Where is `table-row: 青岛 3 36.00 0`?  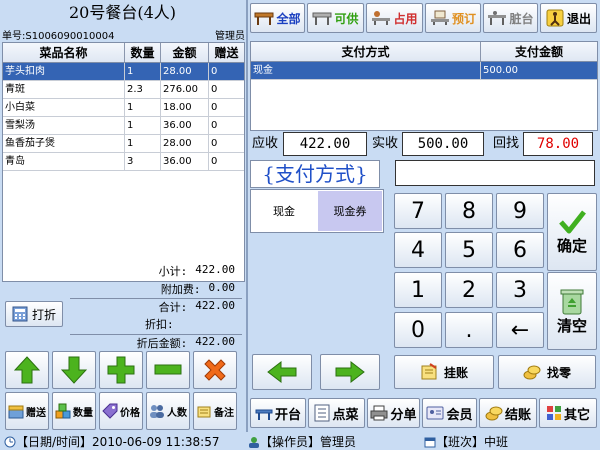 table-row: 青岛 3 36.00 0 is located at coordinates (123, 162).